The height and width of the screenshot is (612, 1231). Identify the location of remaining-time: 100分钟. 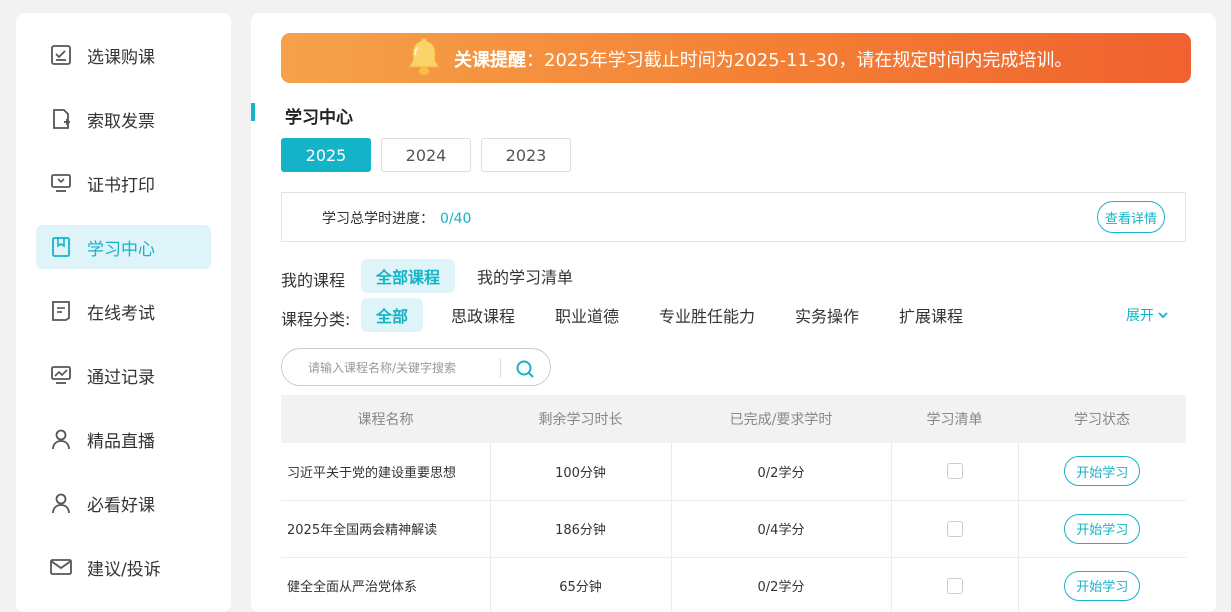
(581, 472).